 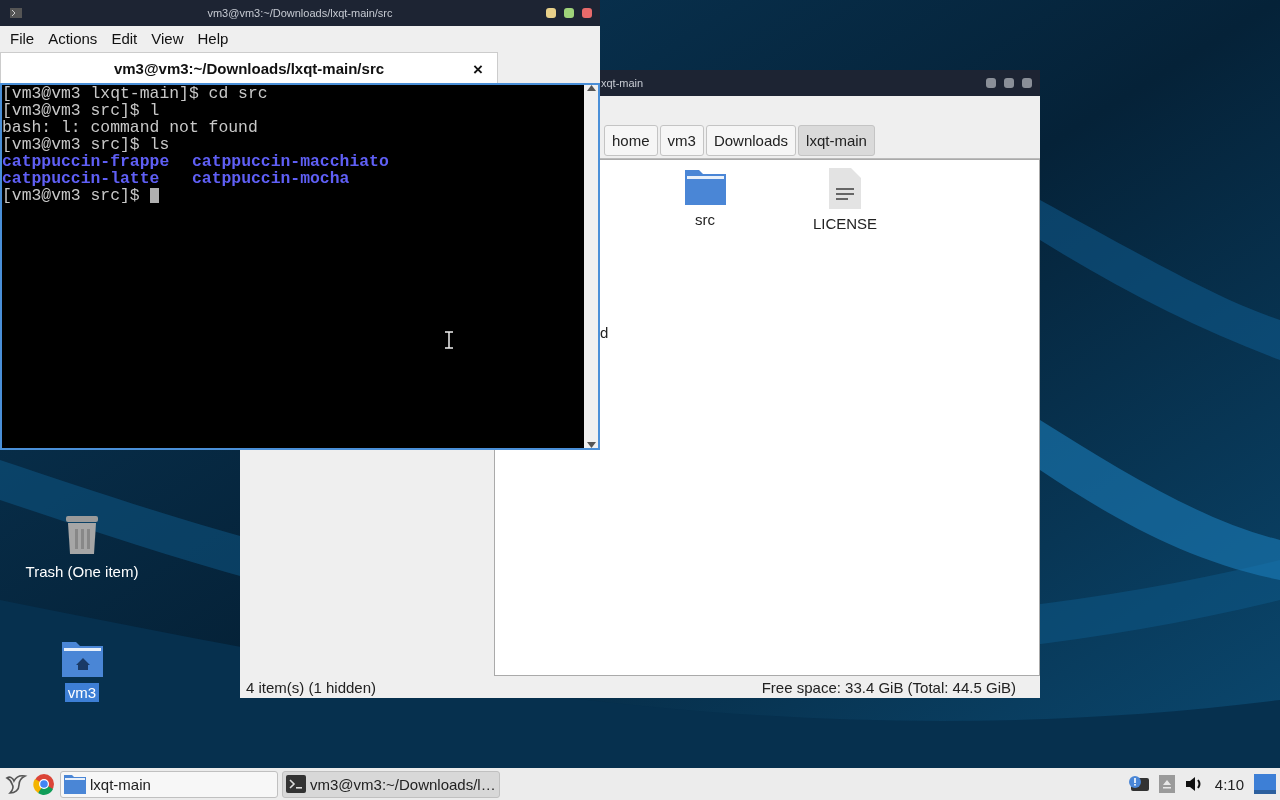 What do you see at coordinates (16, 784) in the screenshot?
I see `bird-icon` at bounding box center [16, 784].